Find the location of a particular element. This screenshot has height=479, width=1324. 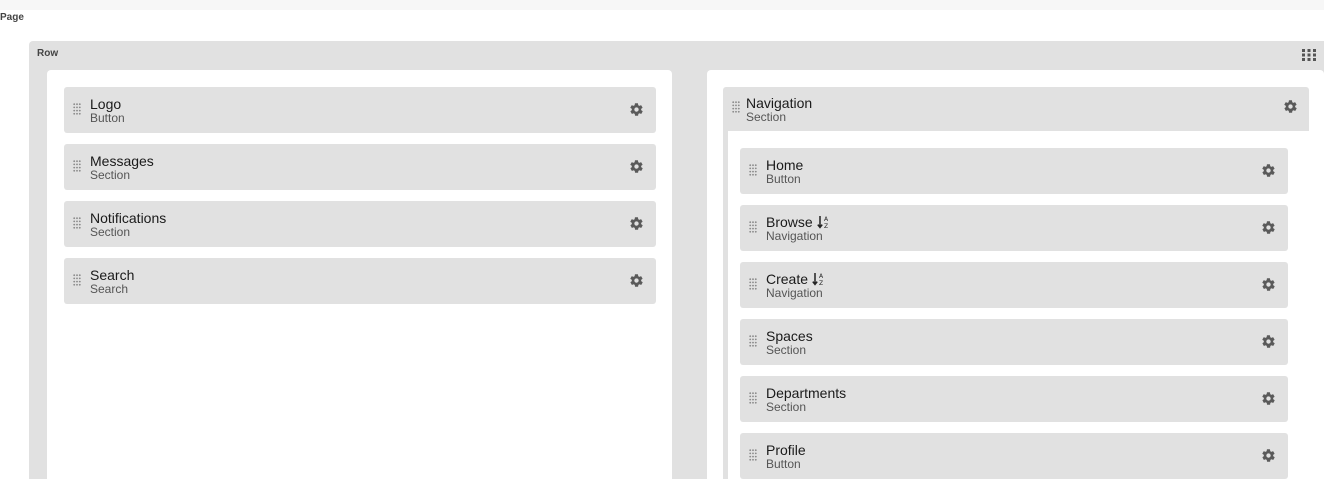

page-label: Page is located at coordinates (12, 17).